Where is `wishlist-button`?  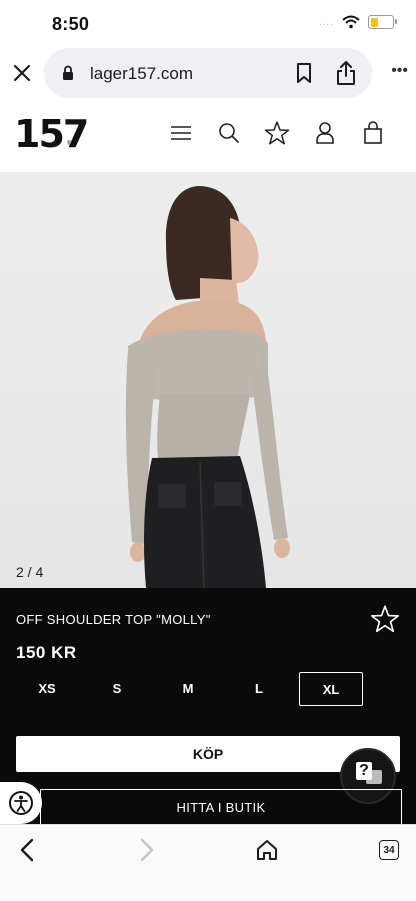
wishlist-button is located at coordinates (277, 133).